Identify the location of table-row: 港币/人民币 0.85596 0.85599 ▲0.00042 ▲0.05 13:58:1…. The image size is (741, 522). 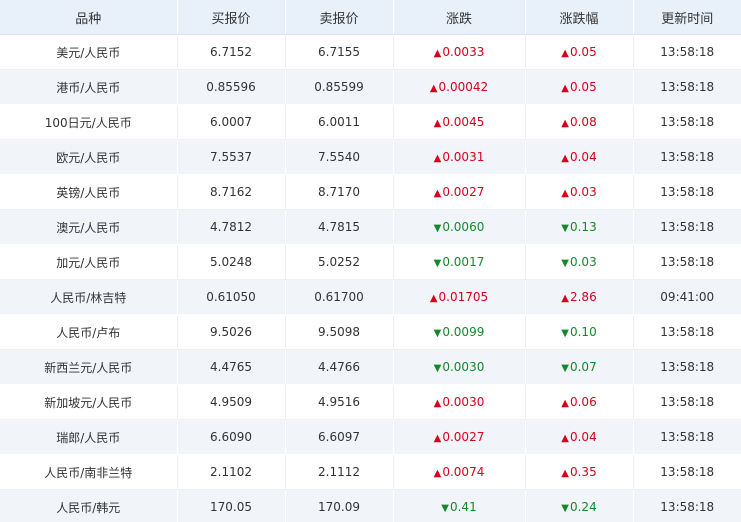
(370, 87).